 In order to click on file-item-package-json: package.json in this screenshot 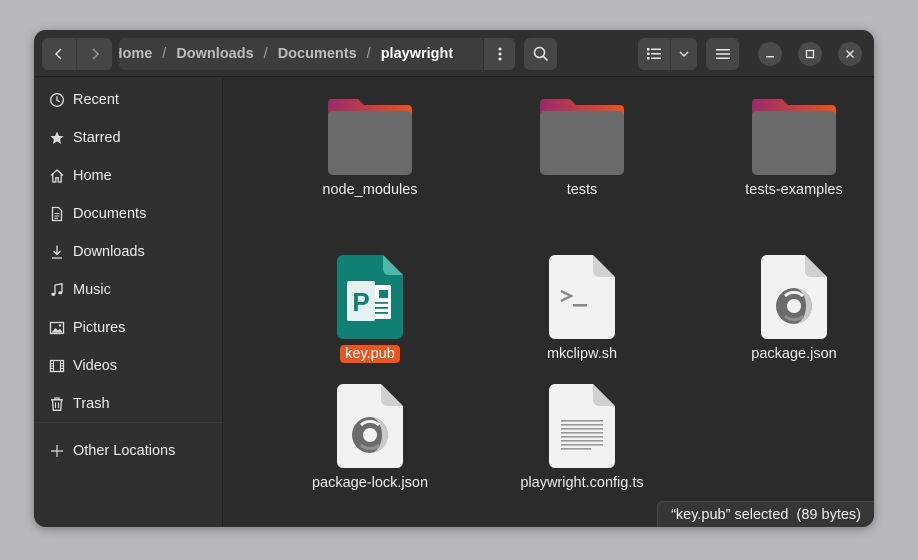, I will do `click(784, 309)`.